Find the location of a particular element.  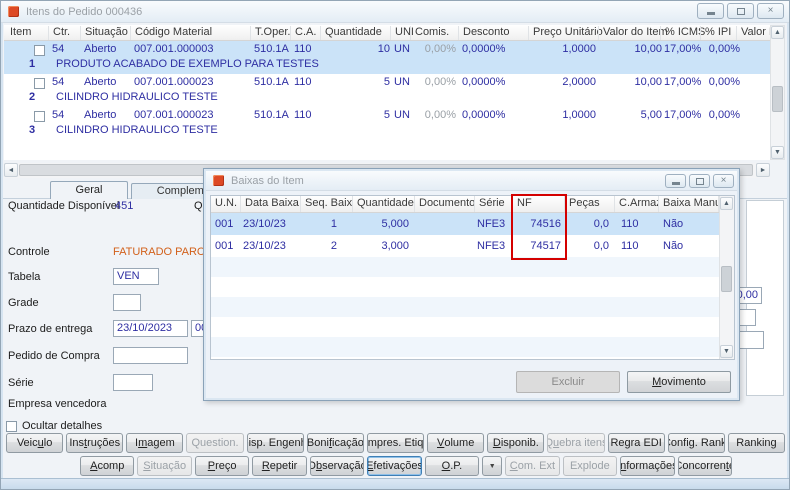

dialog-button: Excluir is located at coordinates (568, 382).